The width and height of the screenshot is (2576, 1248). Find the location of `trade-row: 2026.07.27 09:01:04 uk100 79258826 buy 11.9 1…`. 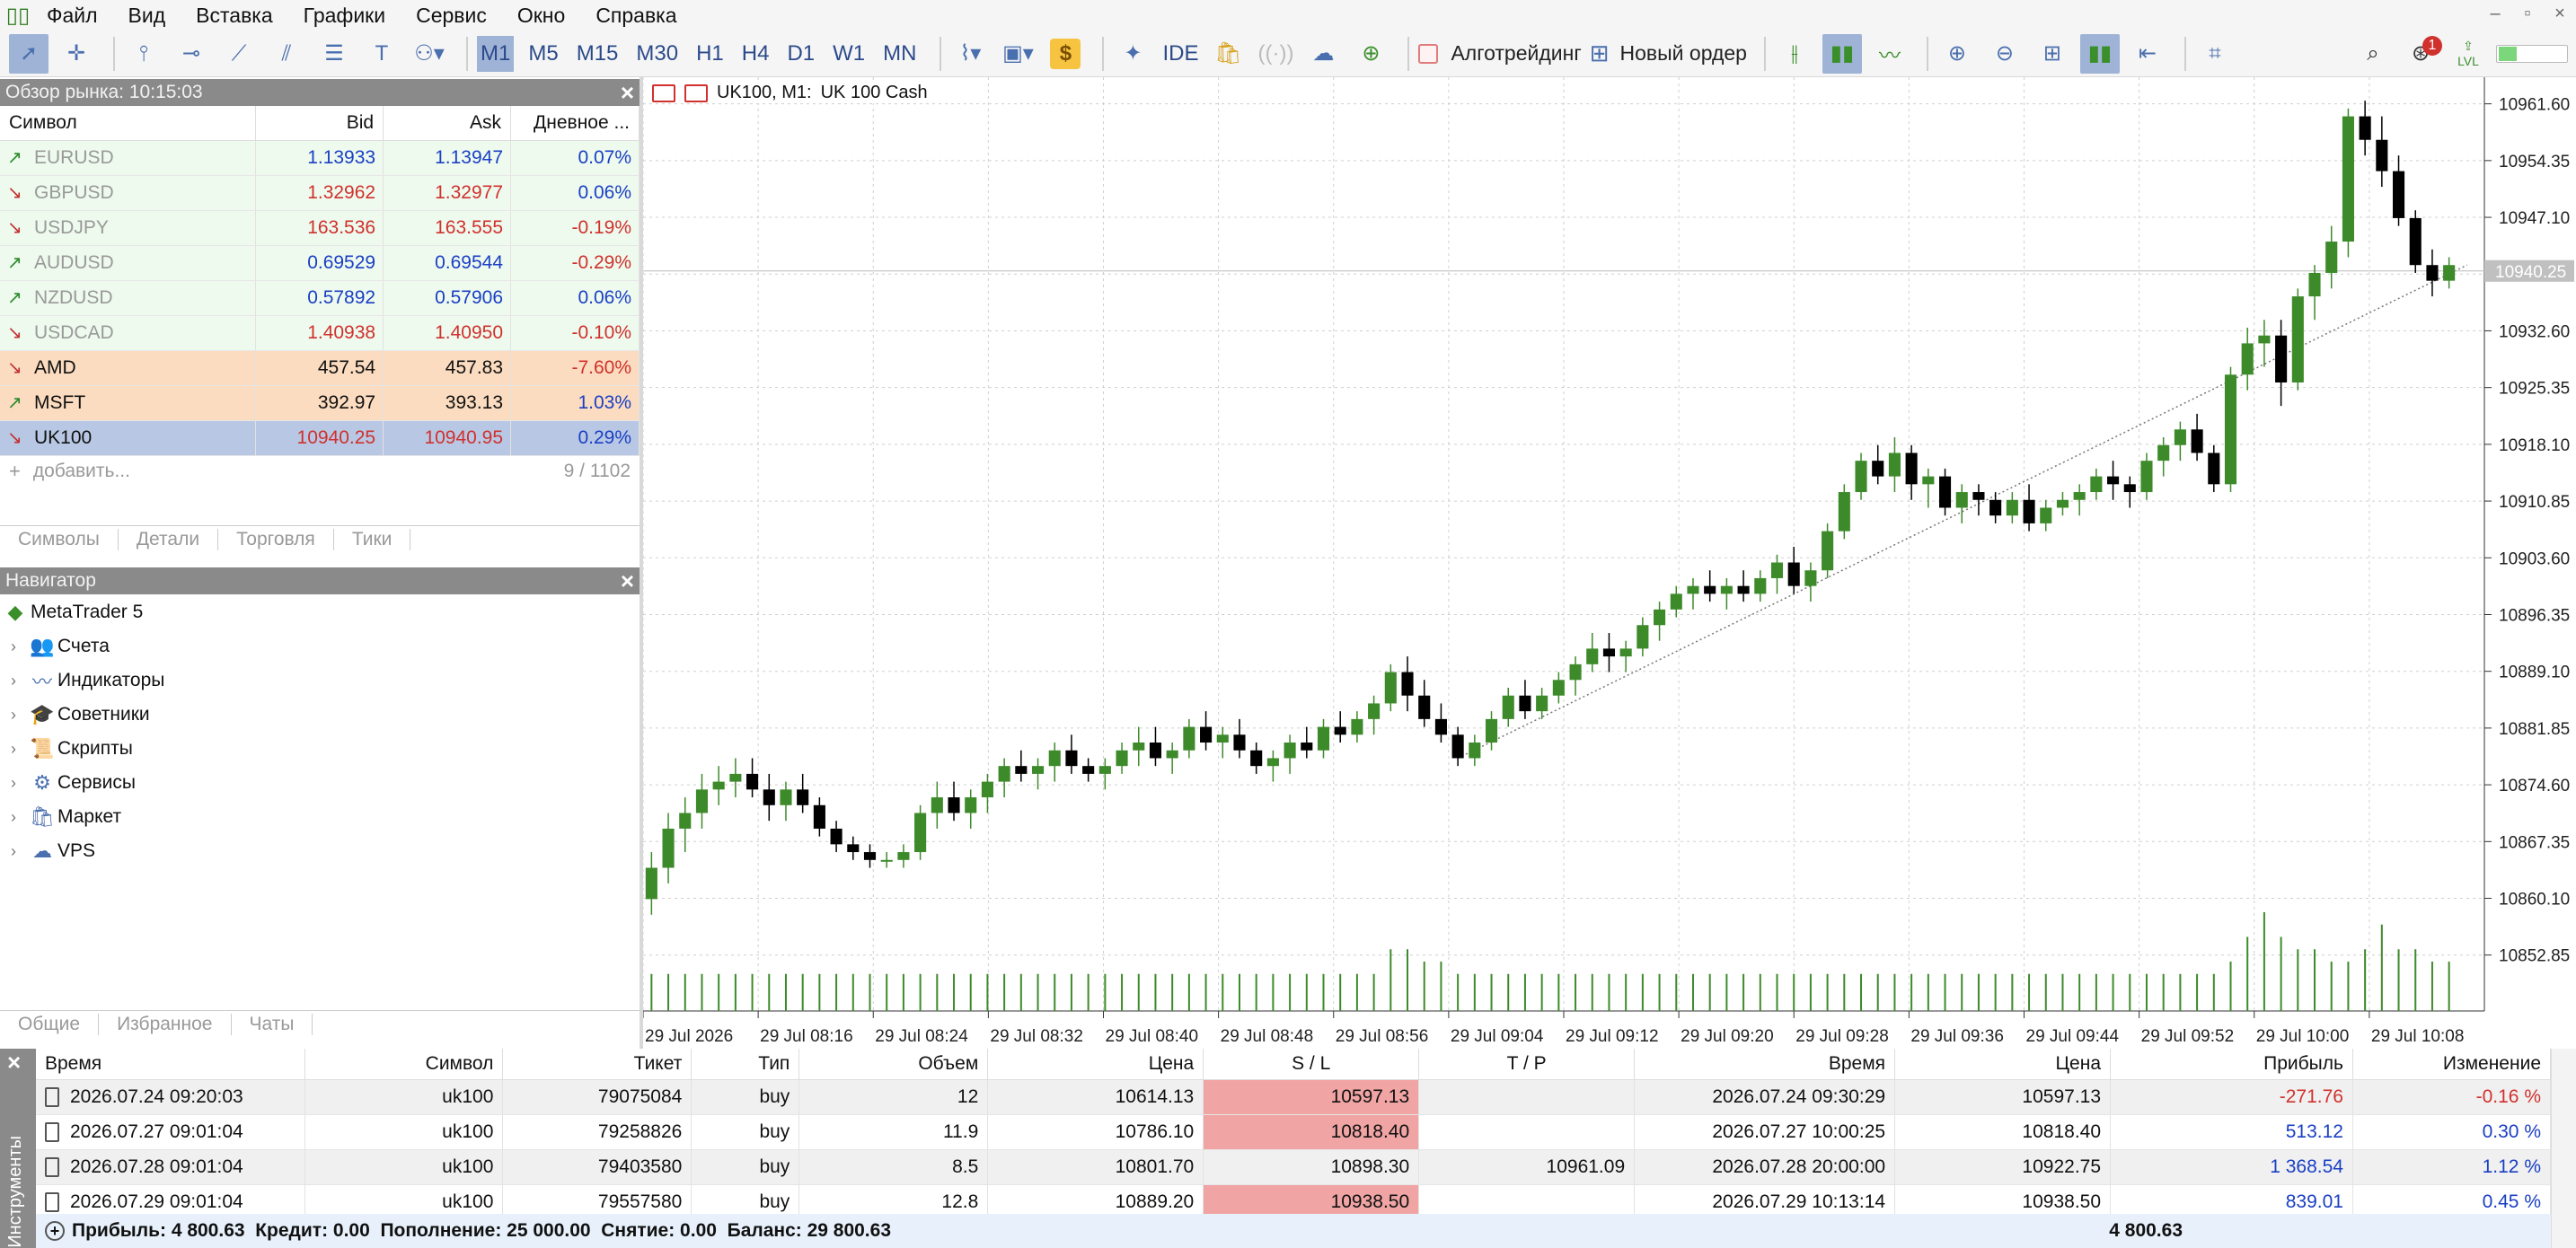

trade-row: 2026.07.27 09:01:04 uk100 79258826 buy 11.9 1… is located at coordinates (1294, 1132).